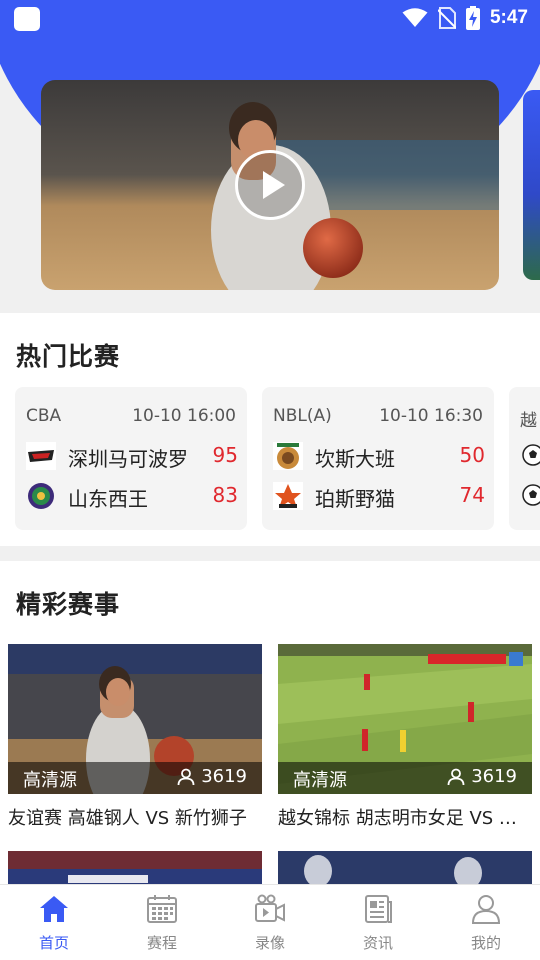 This screenshot has height=960, width=540. I want to click on match-team-row: 深圳马可波罗 95, so click(132, 456).